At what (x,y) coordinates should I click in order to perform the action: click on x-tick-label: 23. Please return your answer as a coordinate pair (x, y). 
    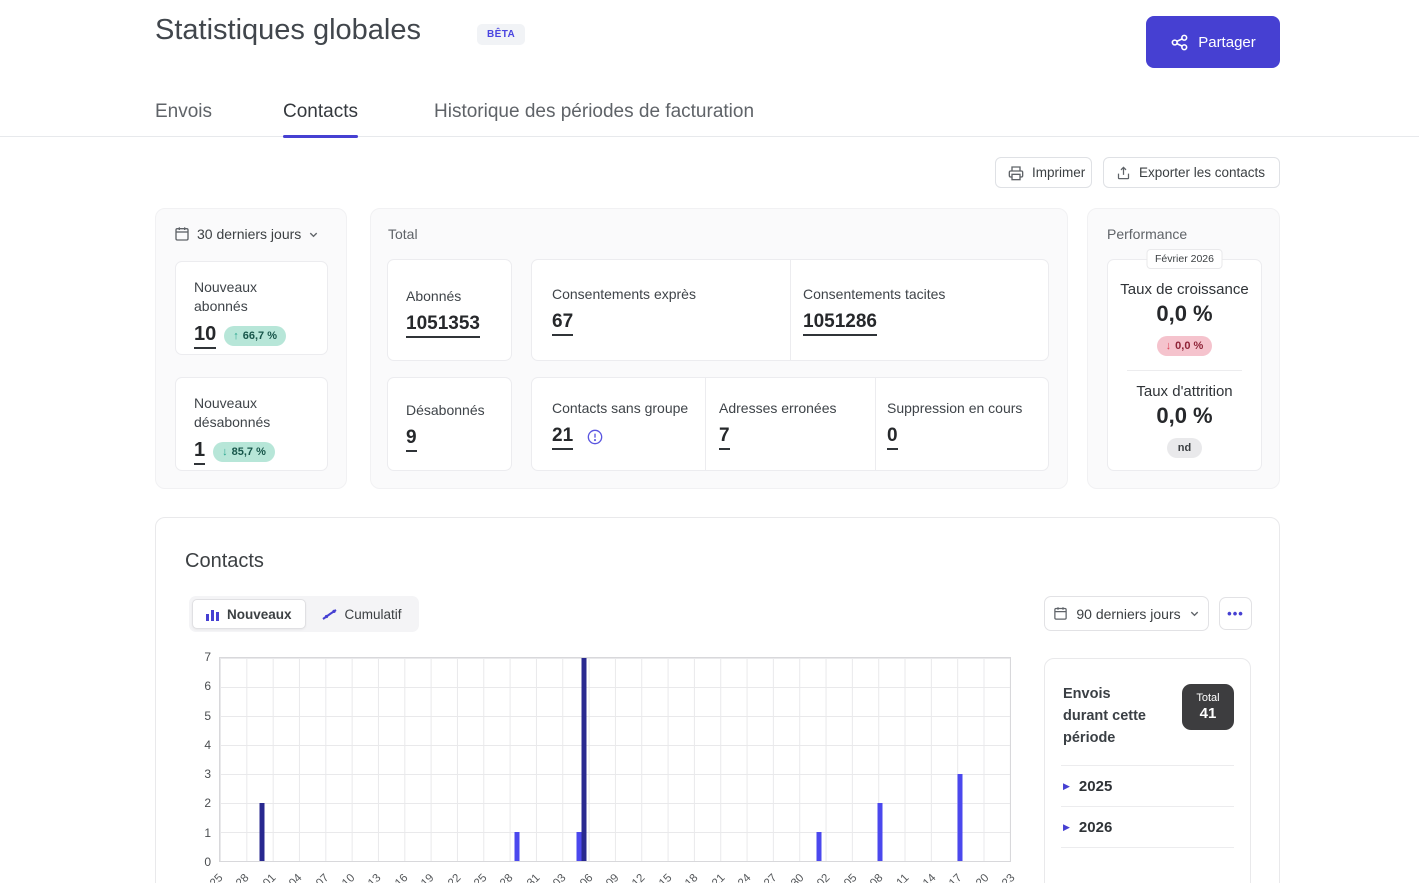
    Looking at the image, I should click on (1008, 877).